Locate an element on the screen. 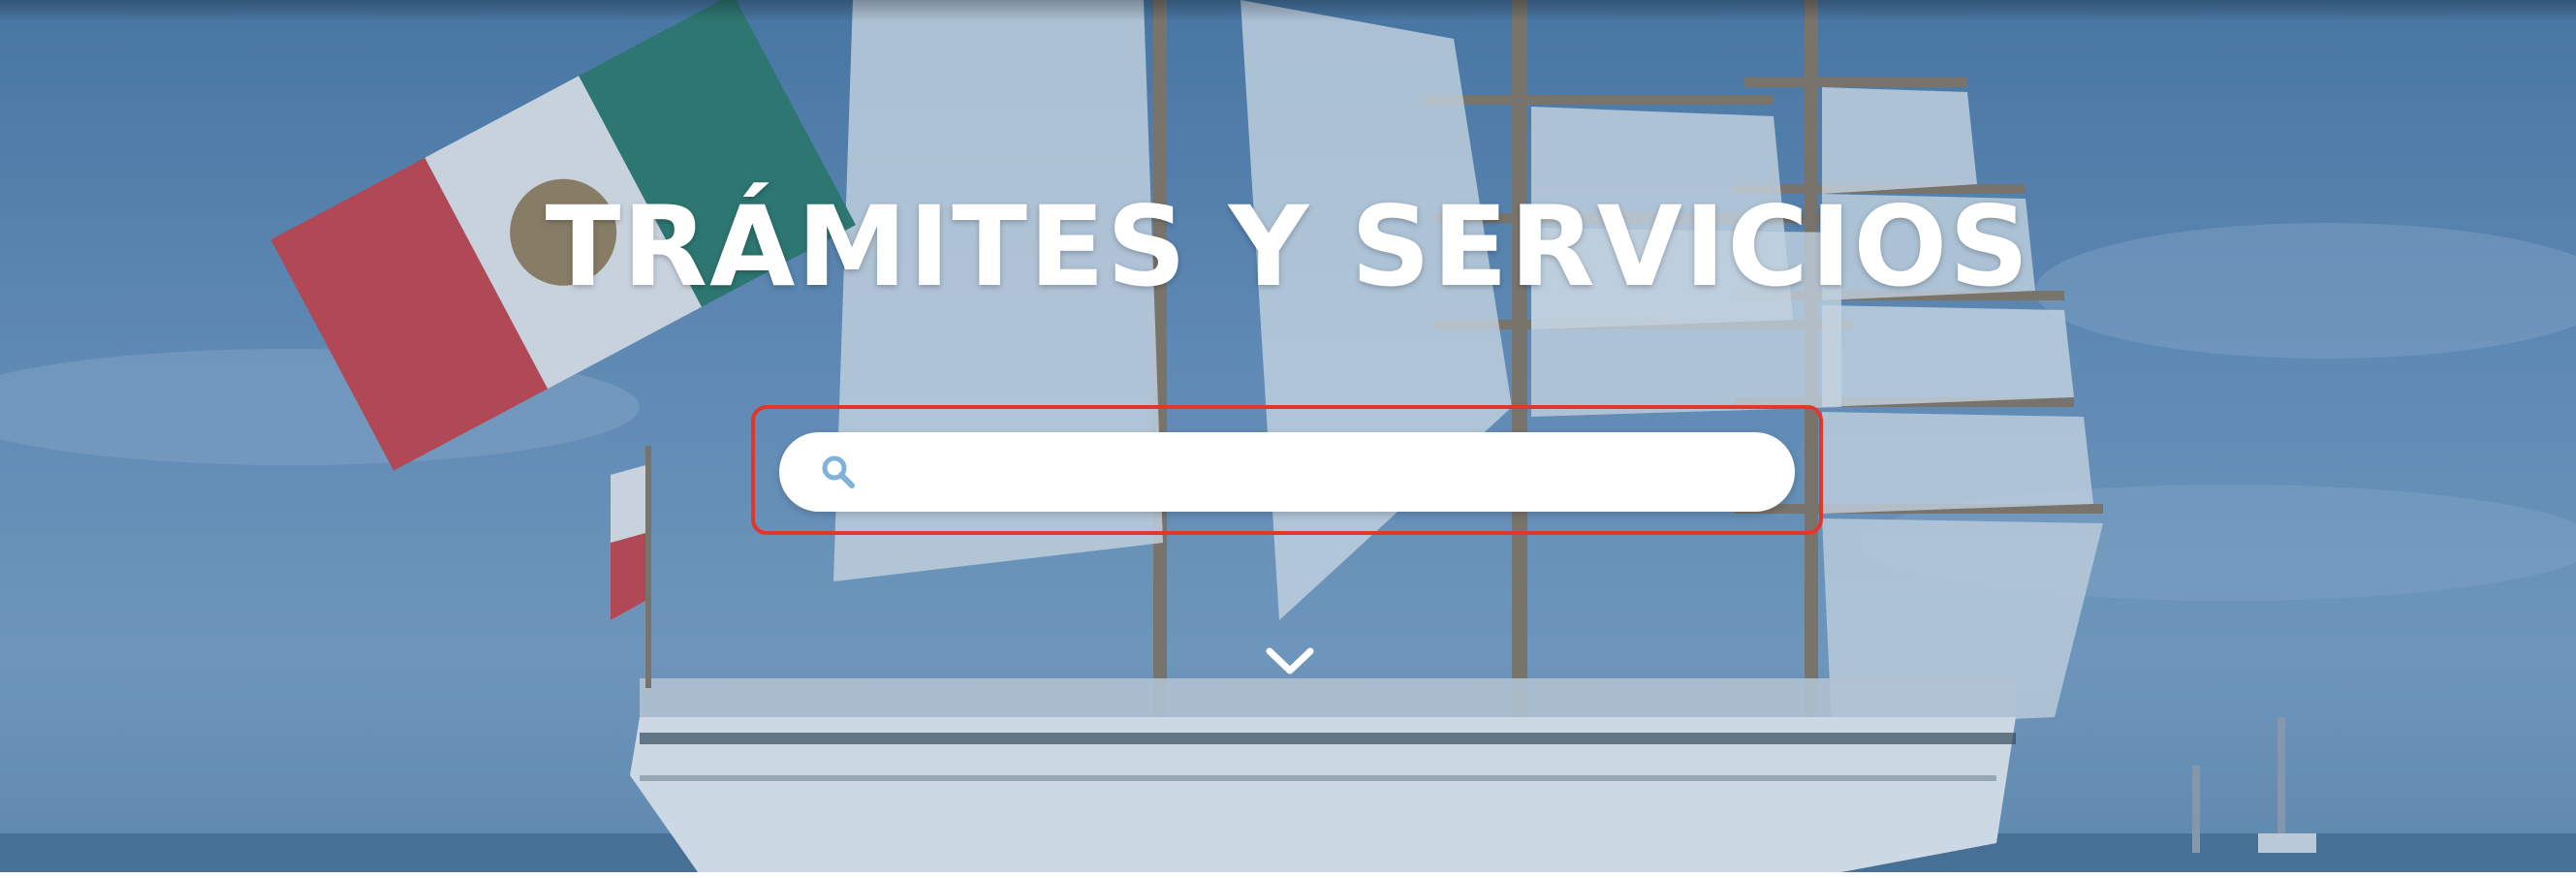 The width and height of the screenshot is (2576, 878). search-input is located at coordinates (1324, 473).